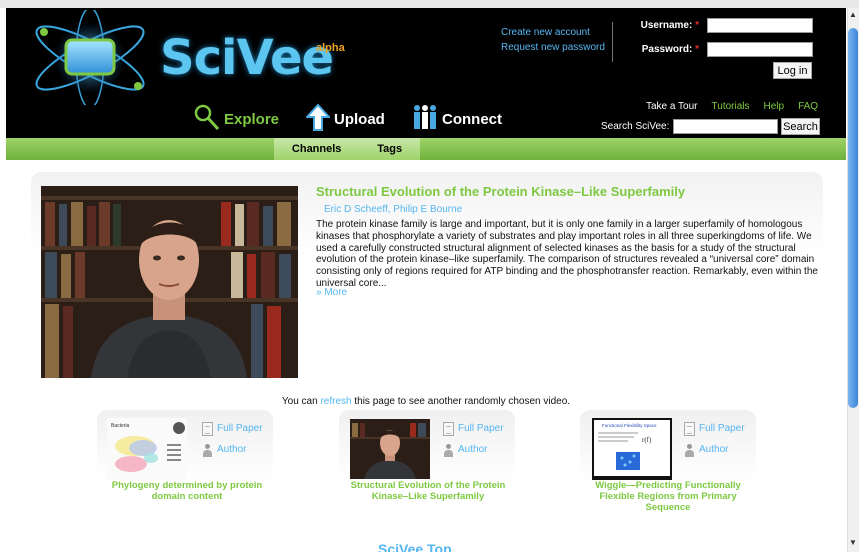 The width and height of the screenshot is (859, 552). What do you see at coordinates (120, 426) in the screenshot?
I see `svg-text: Bacteria` at bounding box center [120, 426].